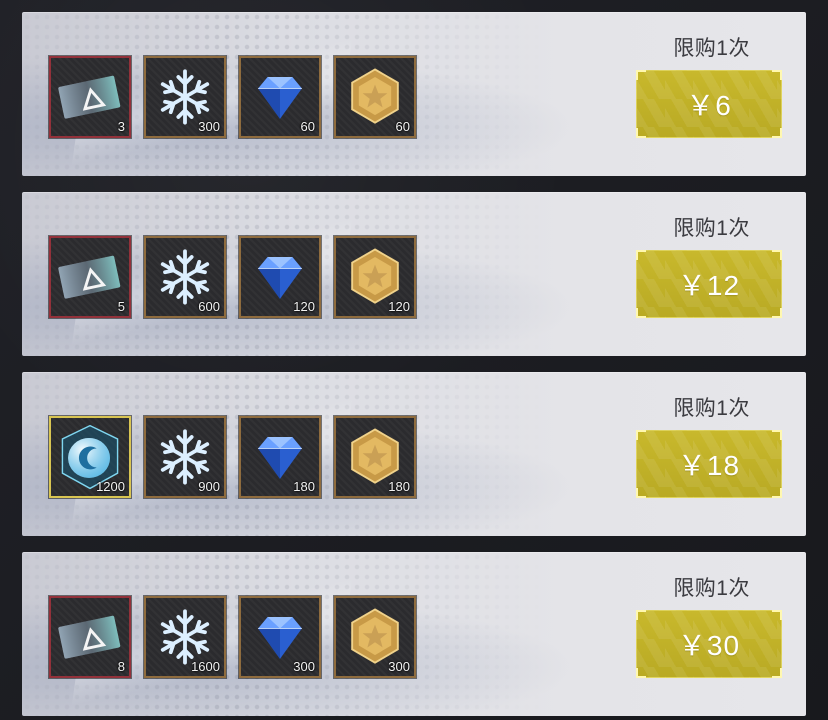 Image resolution: width=828 pixels, height=720 pixels. I want to click on price-label: ￥30, so click(709, 645).